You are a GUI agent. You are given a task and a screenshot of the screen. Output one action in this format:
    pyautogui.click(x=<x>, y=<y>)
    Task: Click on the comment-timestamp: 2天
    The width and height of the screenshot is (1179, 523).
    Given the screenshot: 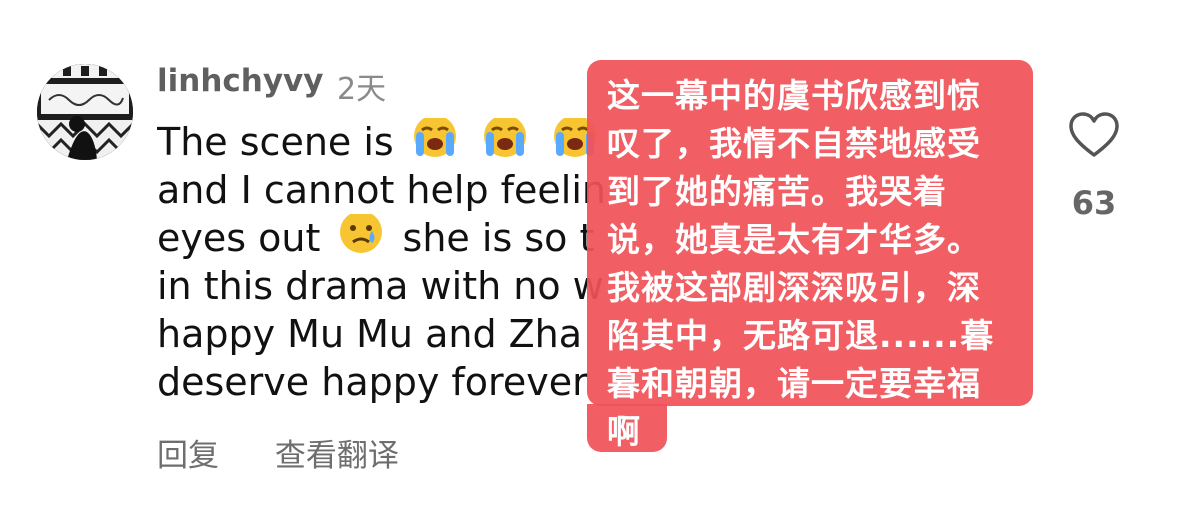 What is the action you would take?
    pyautogui.click(x=362, y=89)
    